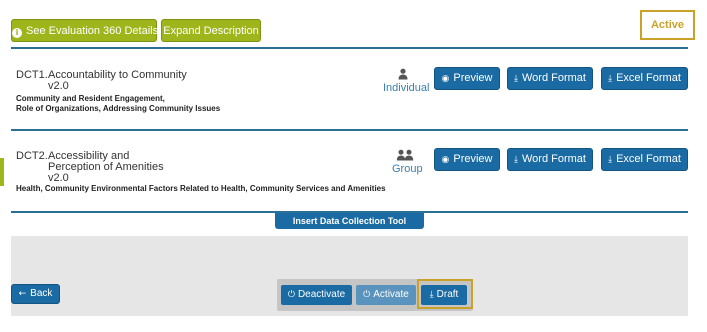 This screenshot has height=332, width=707. What do you see at coordinates (32, 156) in the screenshot?
I see `tool-code: DCT2.` at bounding box center [32, 156].